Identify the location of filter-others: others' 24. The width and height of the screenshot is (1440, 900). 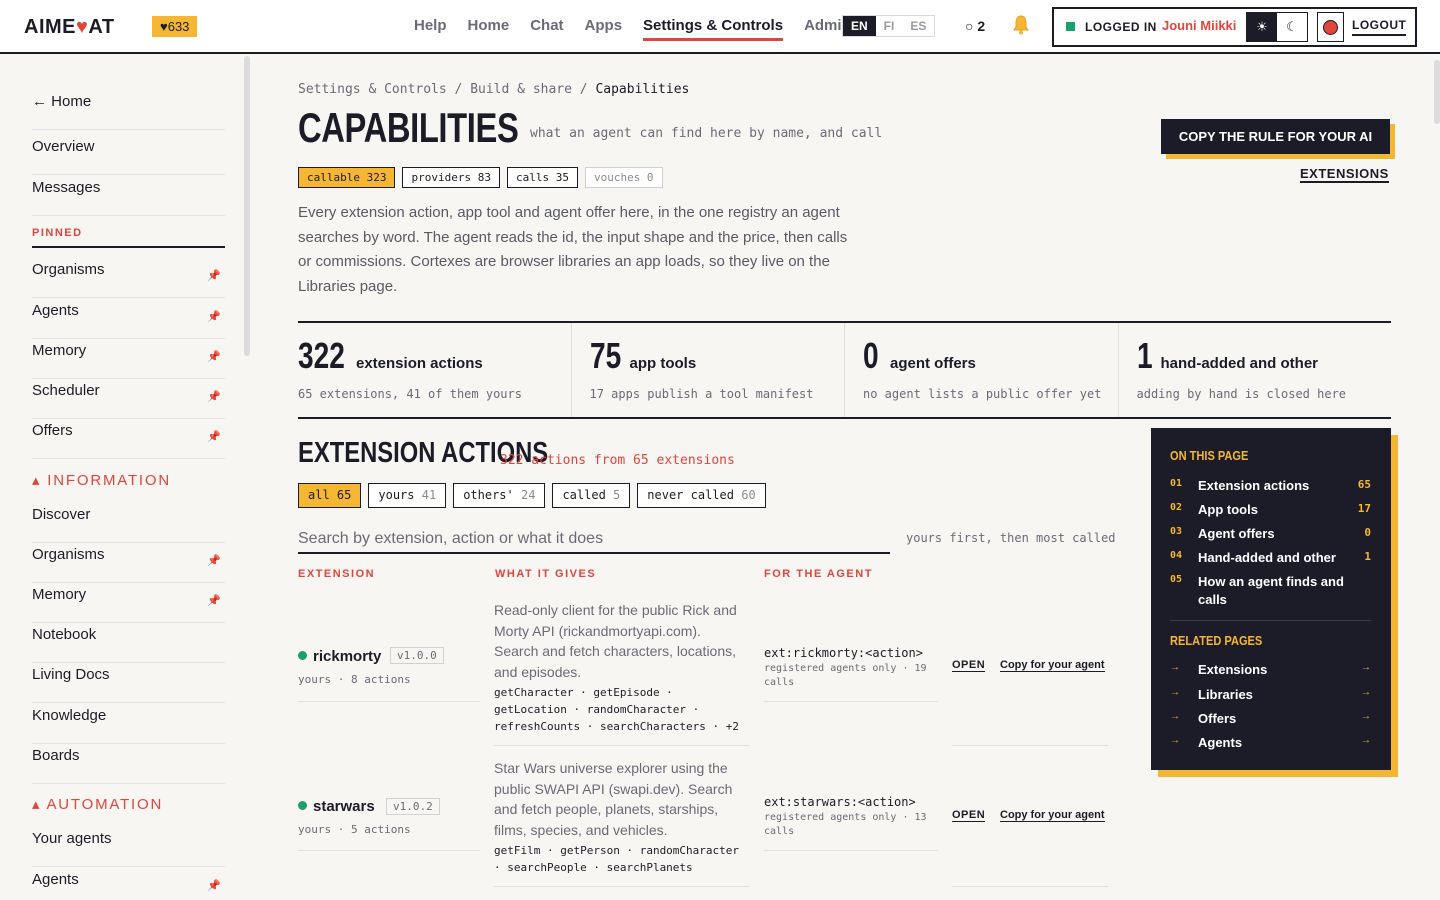
(499, 495).